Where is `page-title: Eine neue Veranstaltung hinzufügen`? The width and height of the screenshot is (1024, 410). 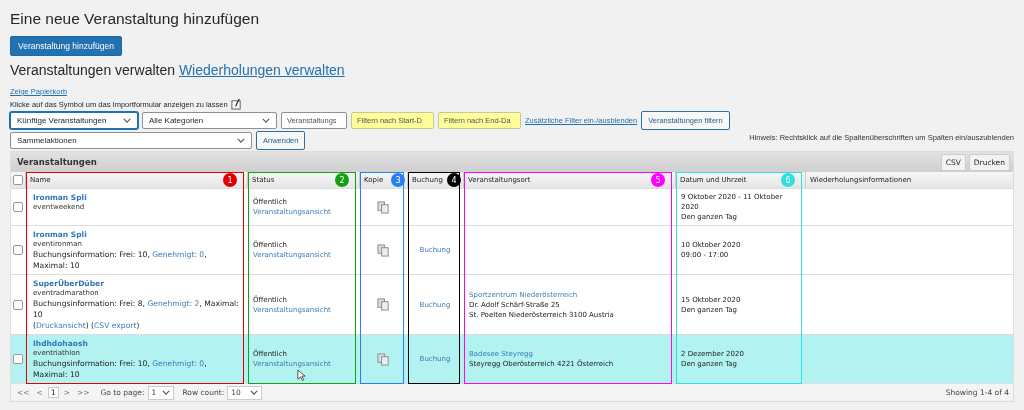 page-title: Eine neue Veranstaltung hinzufügen is located at coordinates (135, 19).